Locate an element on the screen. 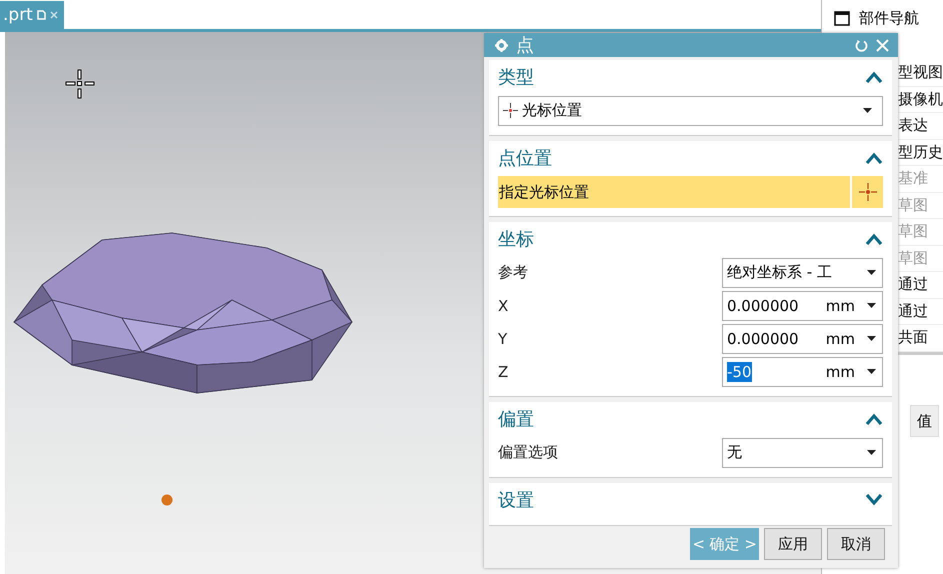 This screenshot has width=943, height=574. field-label: Y is located at coordinates (503, 339).